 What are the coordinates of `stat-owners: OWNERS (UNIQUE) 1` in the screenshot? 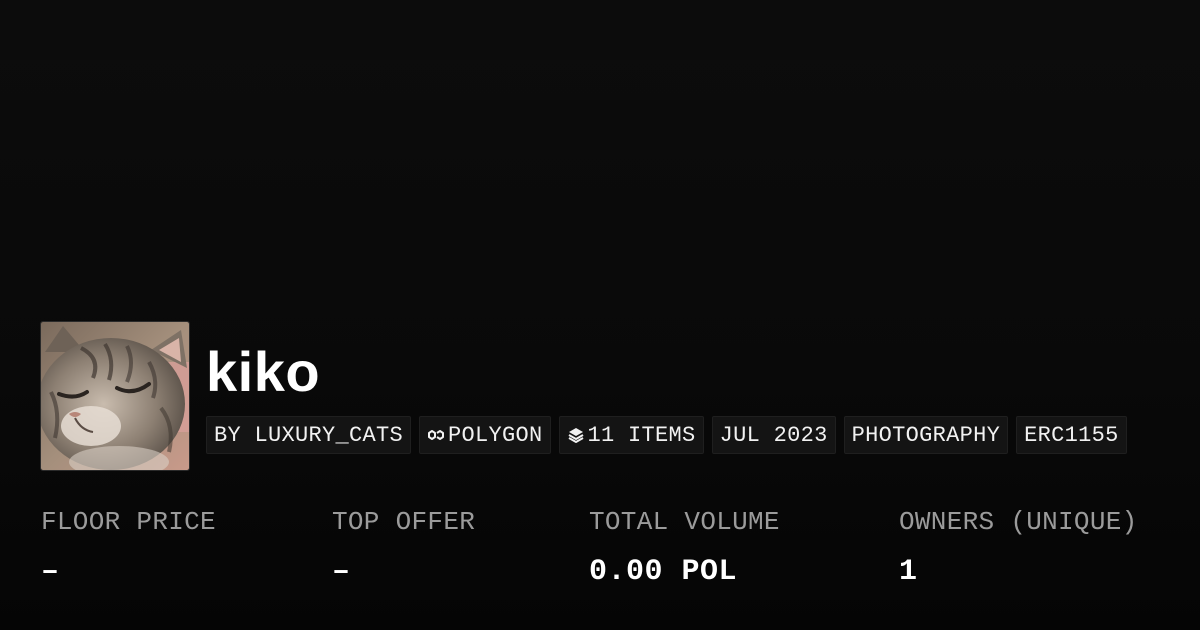 It's located at (1018, 548).